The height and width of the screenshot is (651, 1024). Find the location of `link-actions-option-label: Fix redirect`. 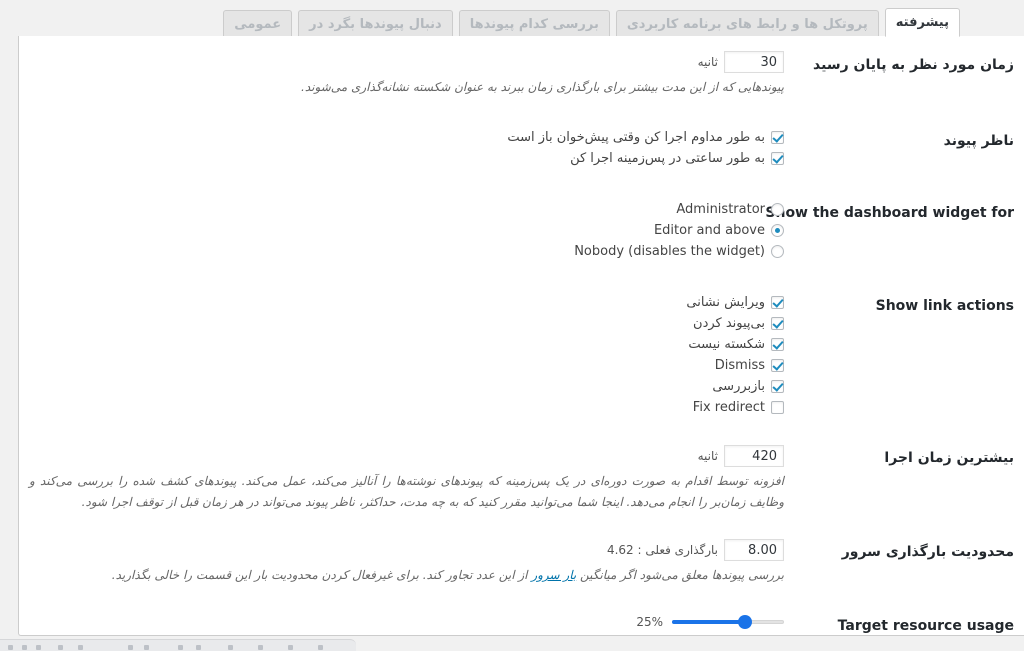

link-actions-option-label: Fix redirect is located at coordinates (728, 408).